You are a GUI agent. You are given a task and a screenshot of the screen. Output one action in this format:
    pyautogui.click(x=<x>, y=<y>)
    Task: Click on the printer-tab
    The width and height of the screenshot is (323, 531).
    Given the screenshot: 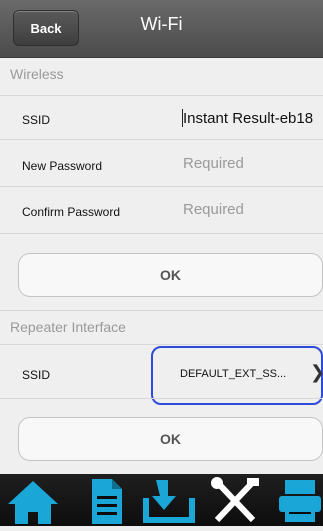 What is the action you would take?
    pyautogui.click(x=299, y=500)
    